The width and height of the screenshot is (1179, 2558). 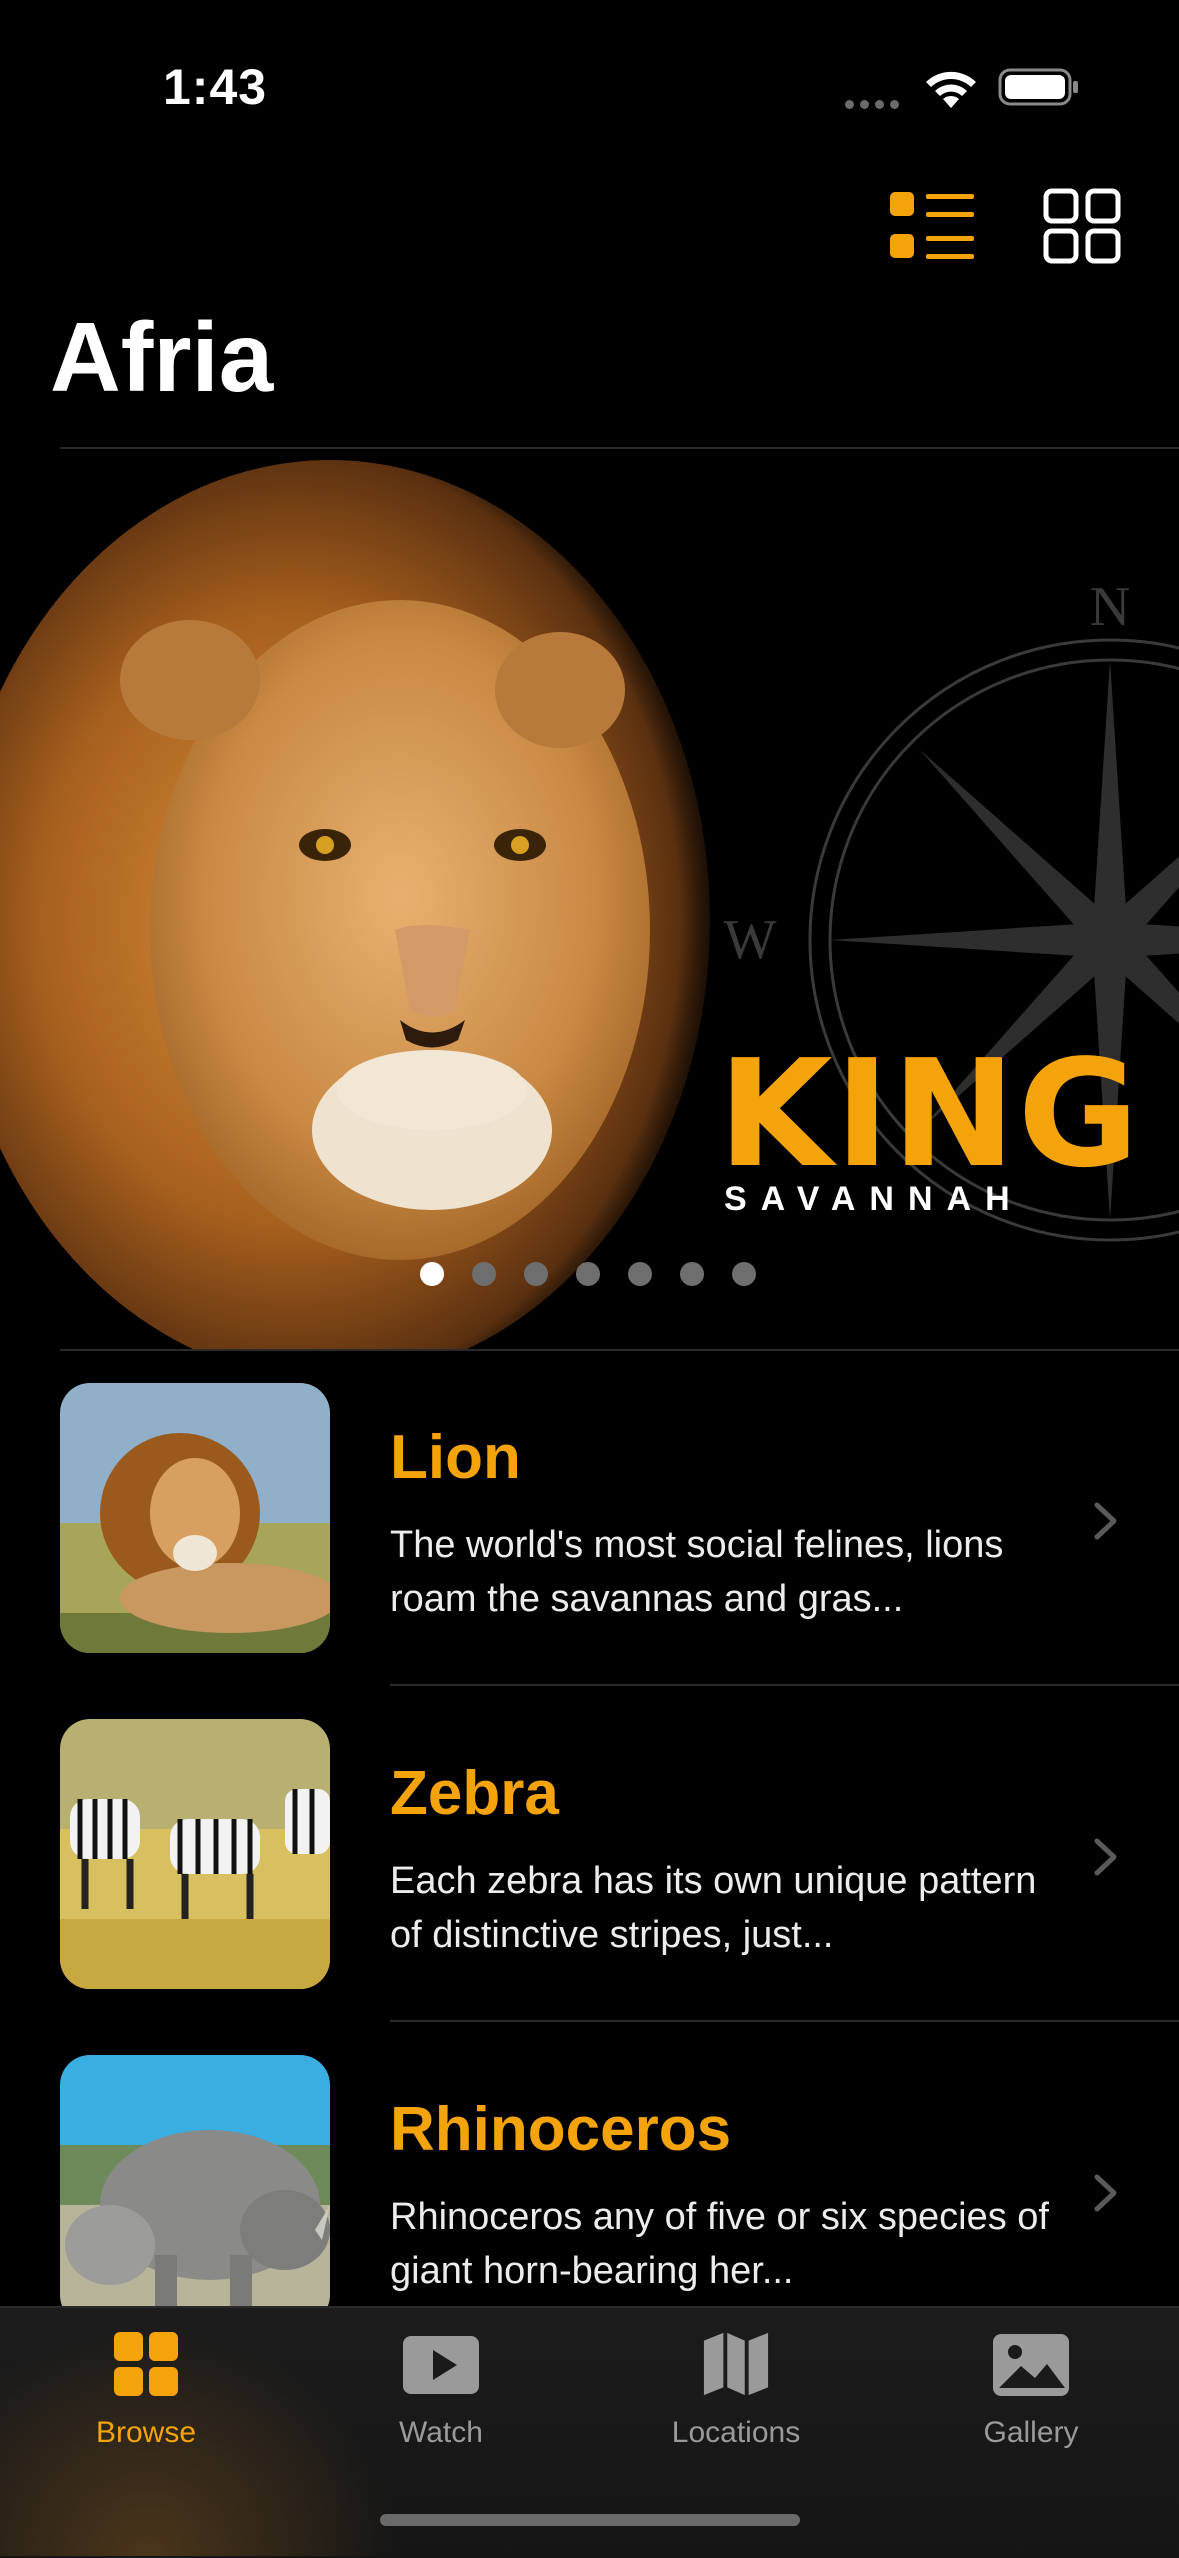 I want to click on tab-browse: Browse, so click(x=146, y=2386).